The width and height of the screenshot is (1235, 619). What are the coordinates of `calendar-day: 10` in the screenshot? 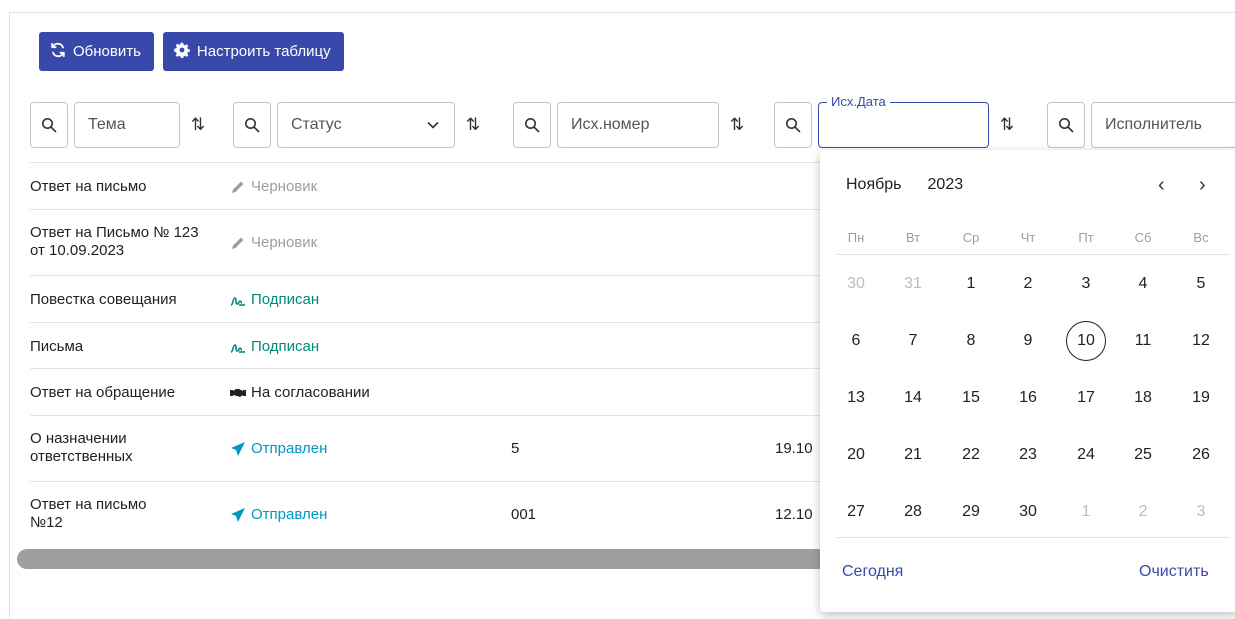 It's located at (1086, 341).